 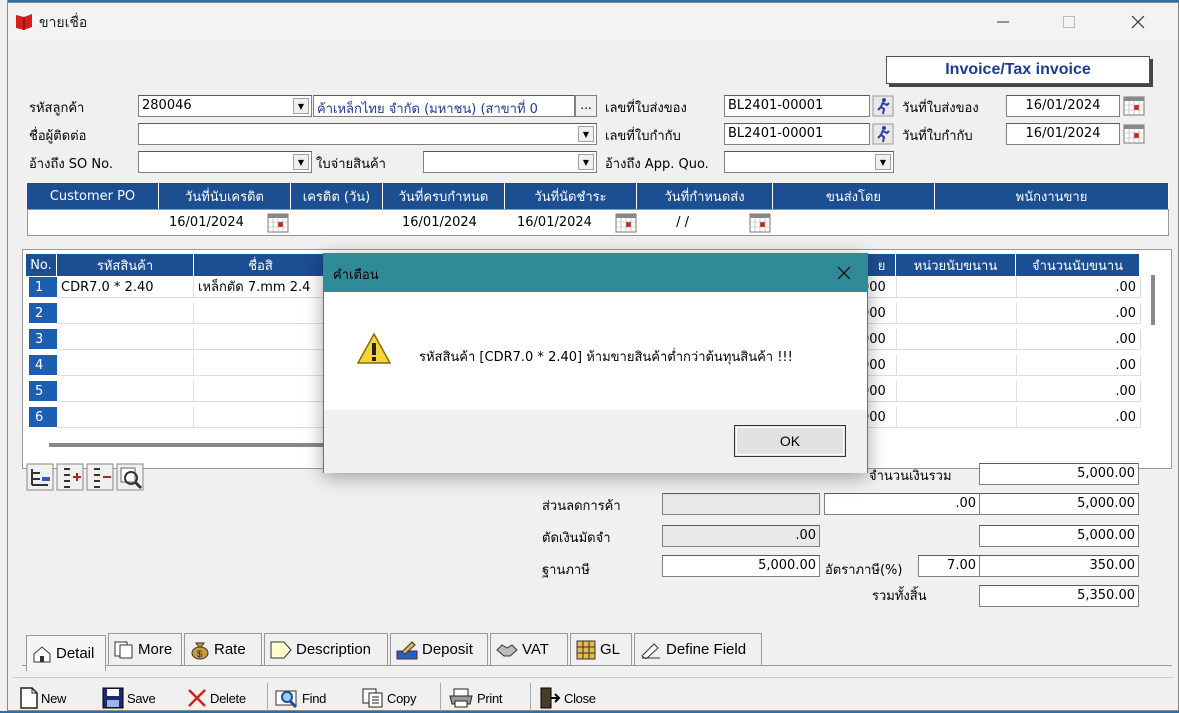 What do you see at coordinates (1003, 22) in the screenshot?
I see `minimize-button` at bounding box center [1003, 22].